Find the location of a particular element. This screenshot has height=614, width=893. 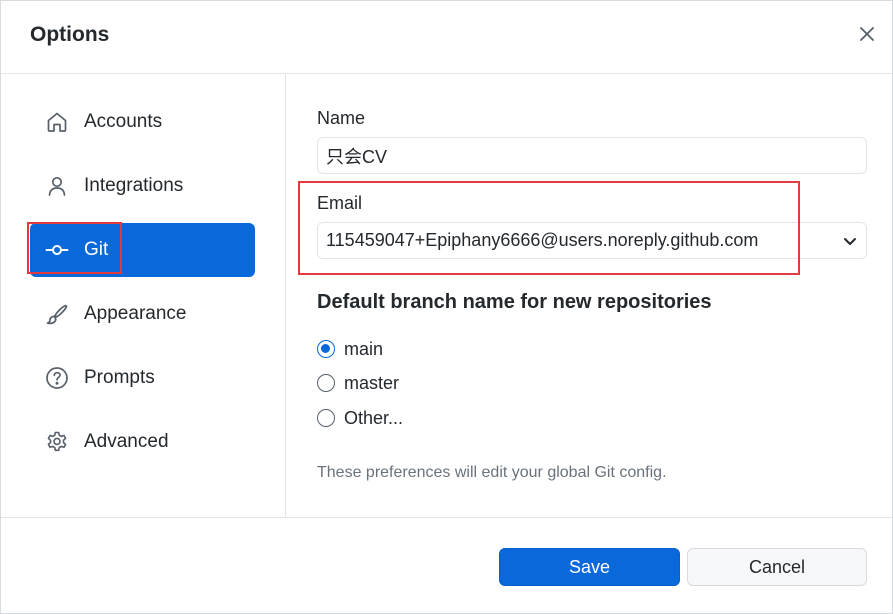

chevron-down-icon is located at coordinates (850, 241).